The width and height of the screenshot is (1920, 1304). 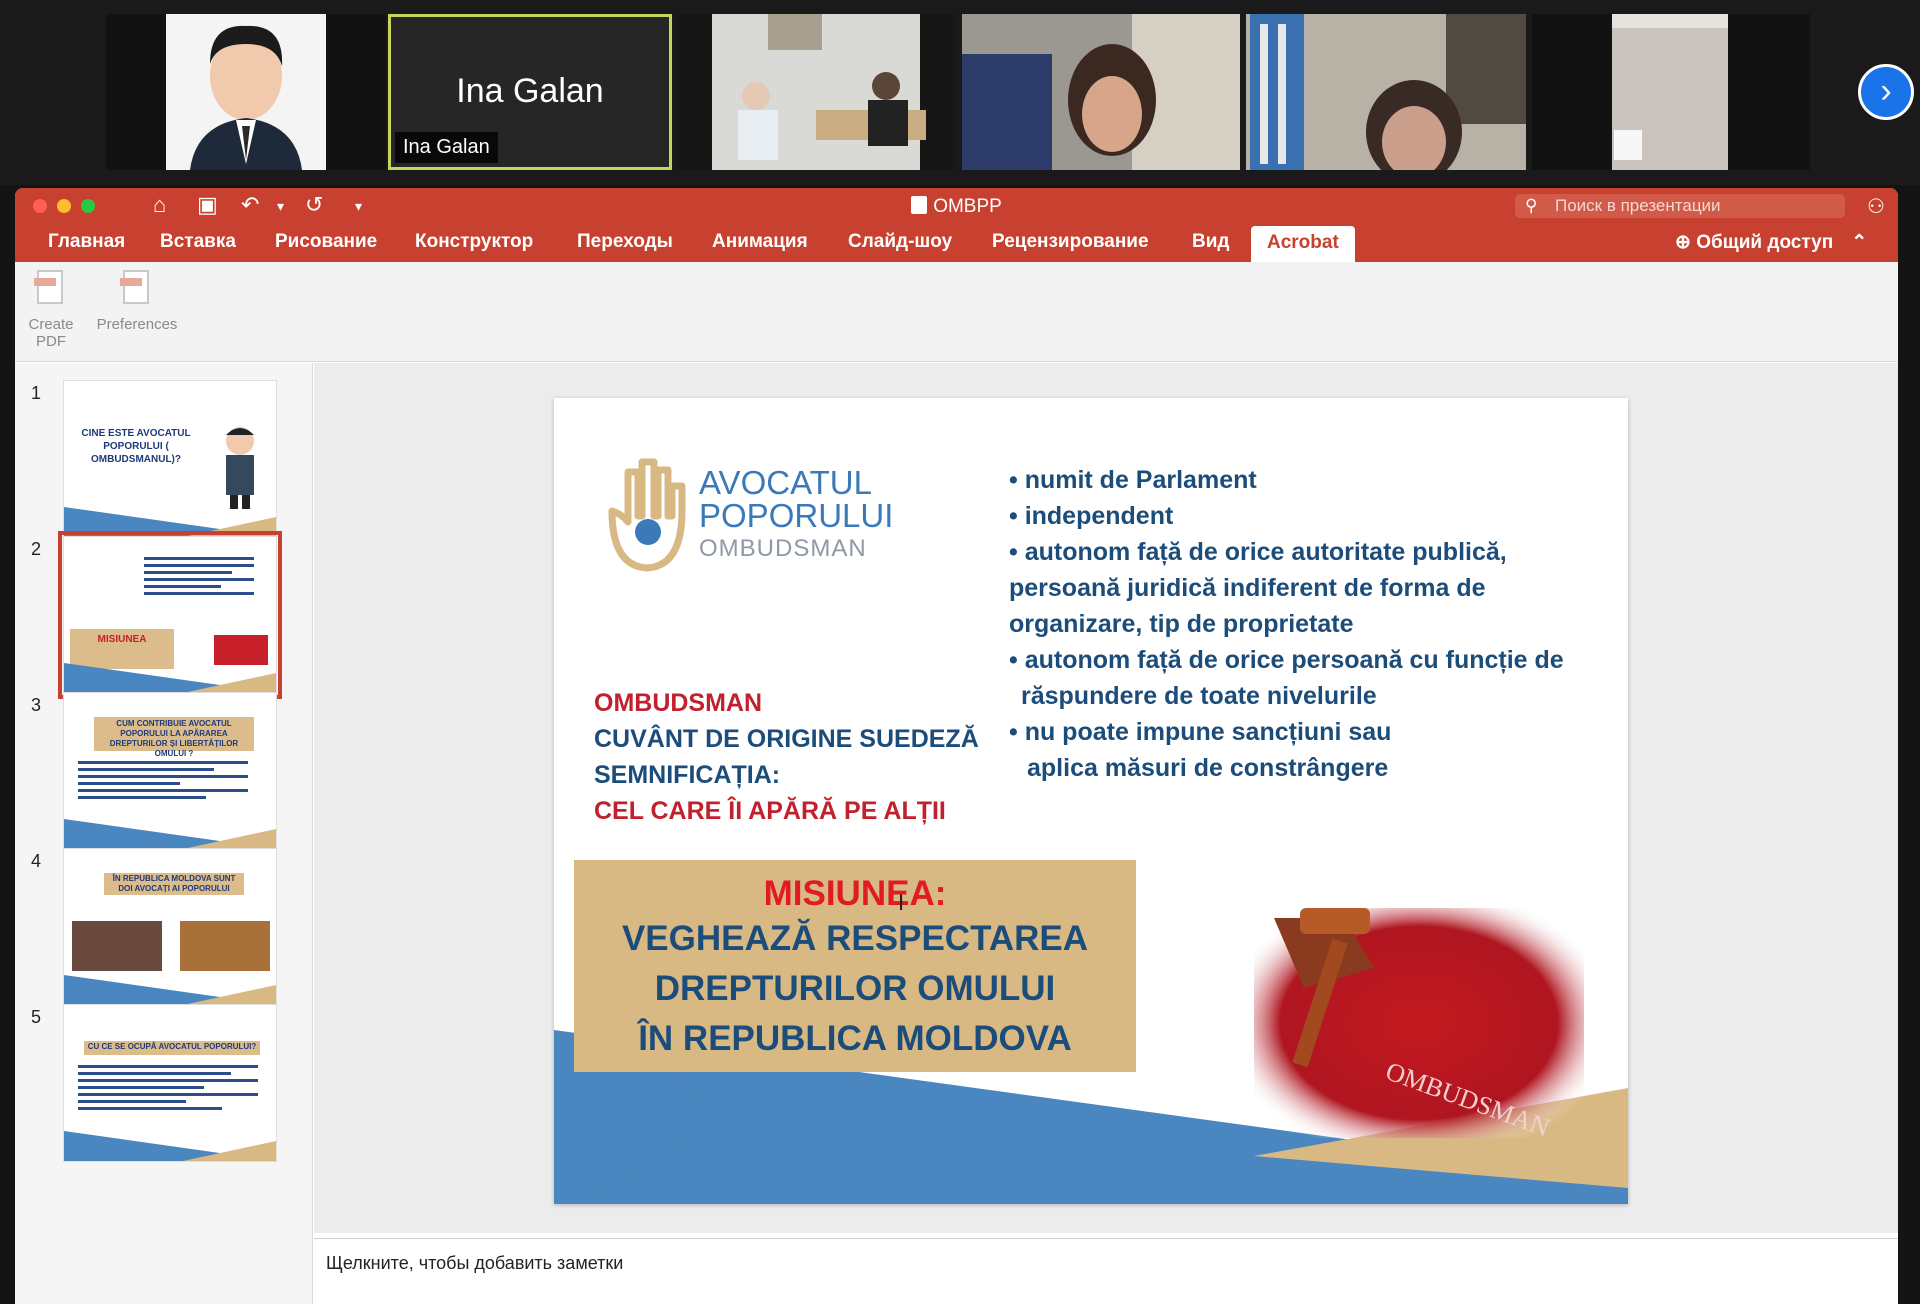 I want to click on search-icon: ⚲, so click(x=1531, y=205).